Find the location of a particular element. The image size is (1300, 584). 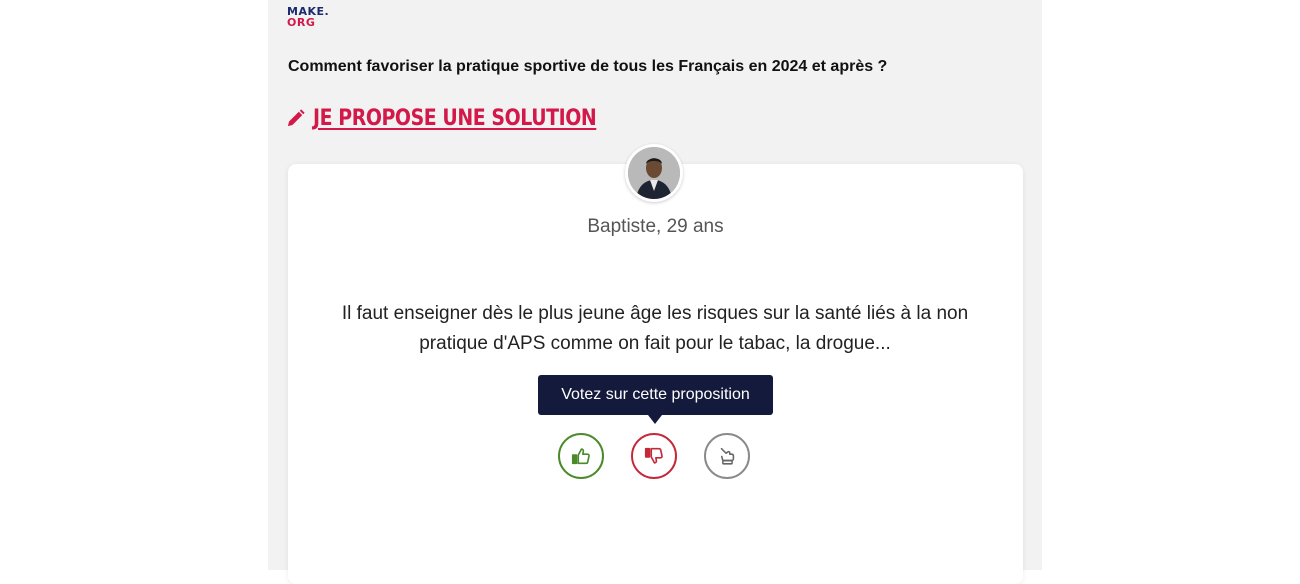

vote-neutral-button is located at coordinates (727, 456).